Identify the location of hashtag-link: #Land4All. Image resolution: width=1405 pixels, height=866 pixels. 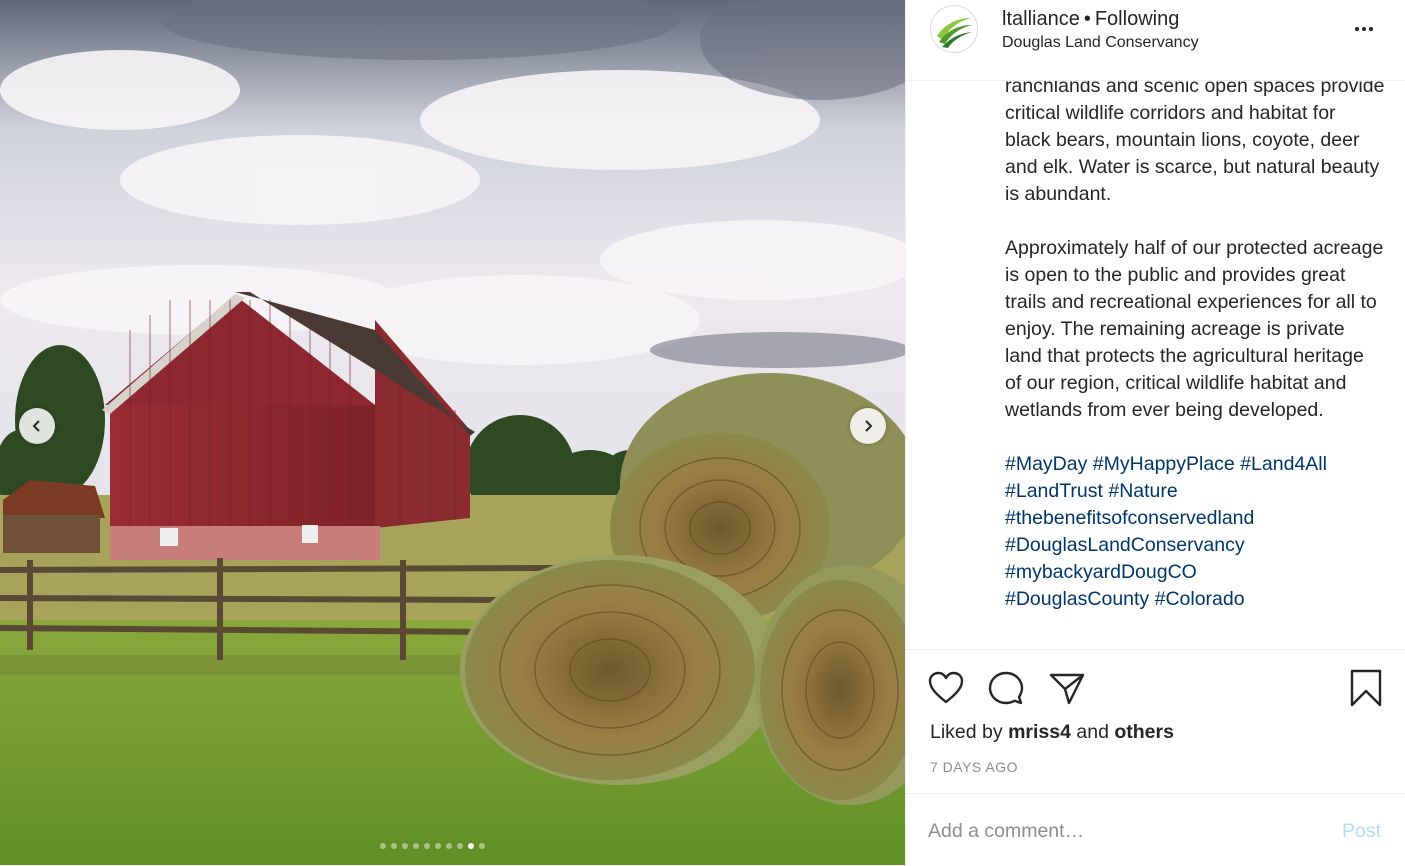
(1283, 464).